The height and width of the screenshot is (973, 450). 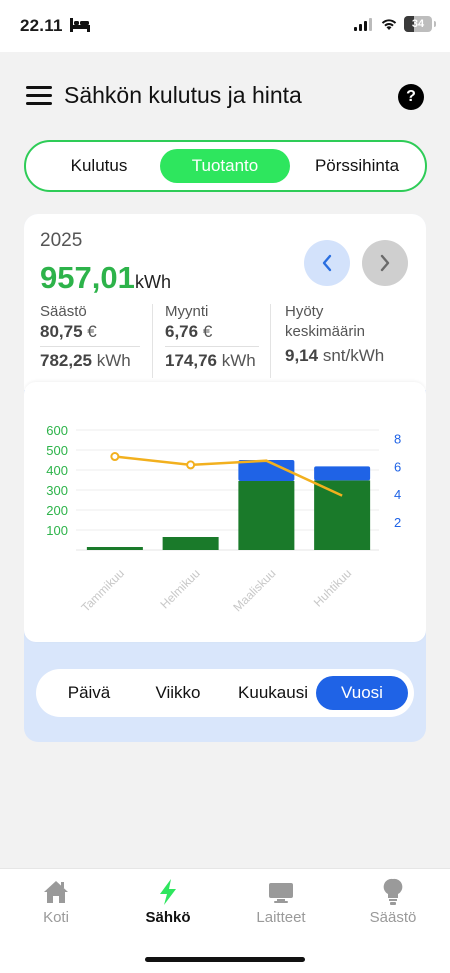 I want to click on tab-tuotanto: Tuotanto, so click(x=225, y=166).